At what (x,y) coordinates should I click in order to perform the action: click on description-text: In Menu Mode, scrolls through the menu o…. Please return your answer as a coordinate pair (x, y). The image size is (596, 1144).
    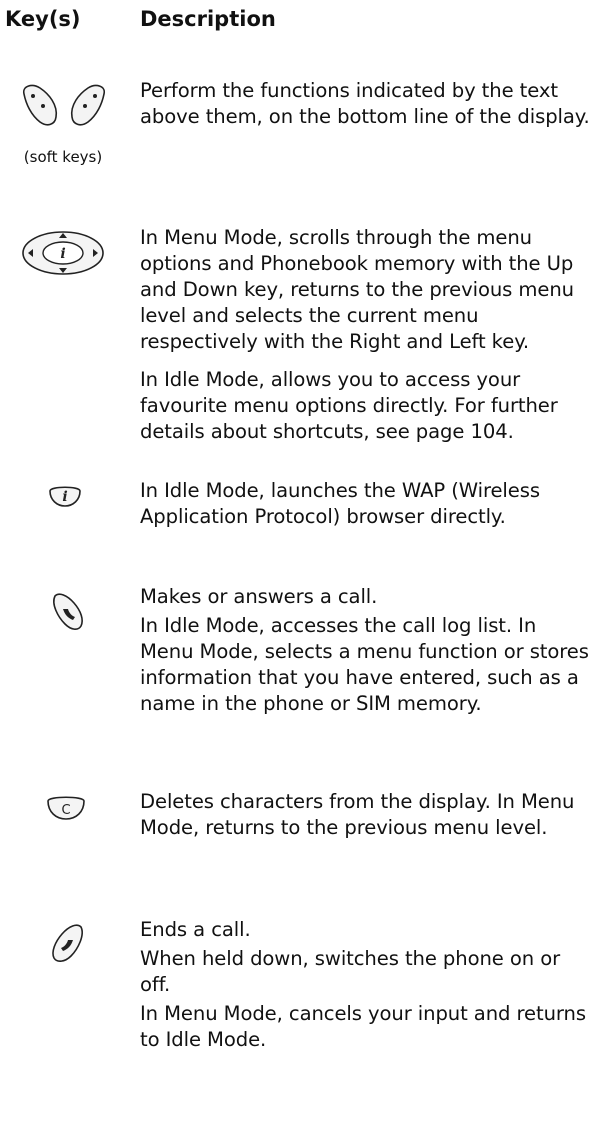
    Looking at the image, I should click on (357, 289).